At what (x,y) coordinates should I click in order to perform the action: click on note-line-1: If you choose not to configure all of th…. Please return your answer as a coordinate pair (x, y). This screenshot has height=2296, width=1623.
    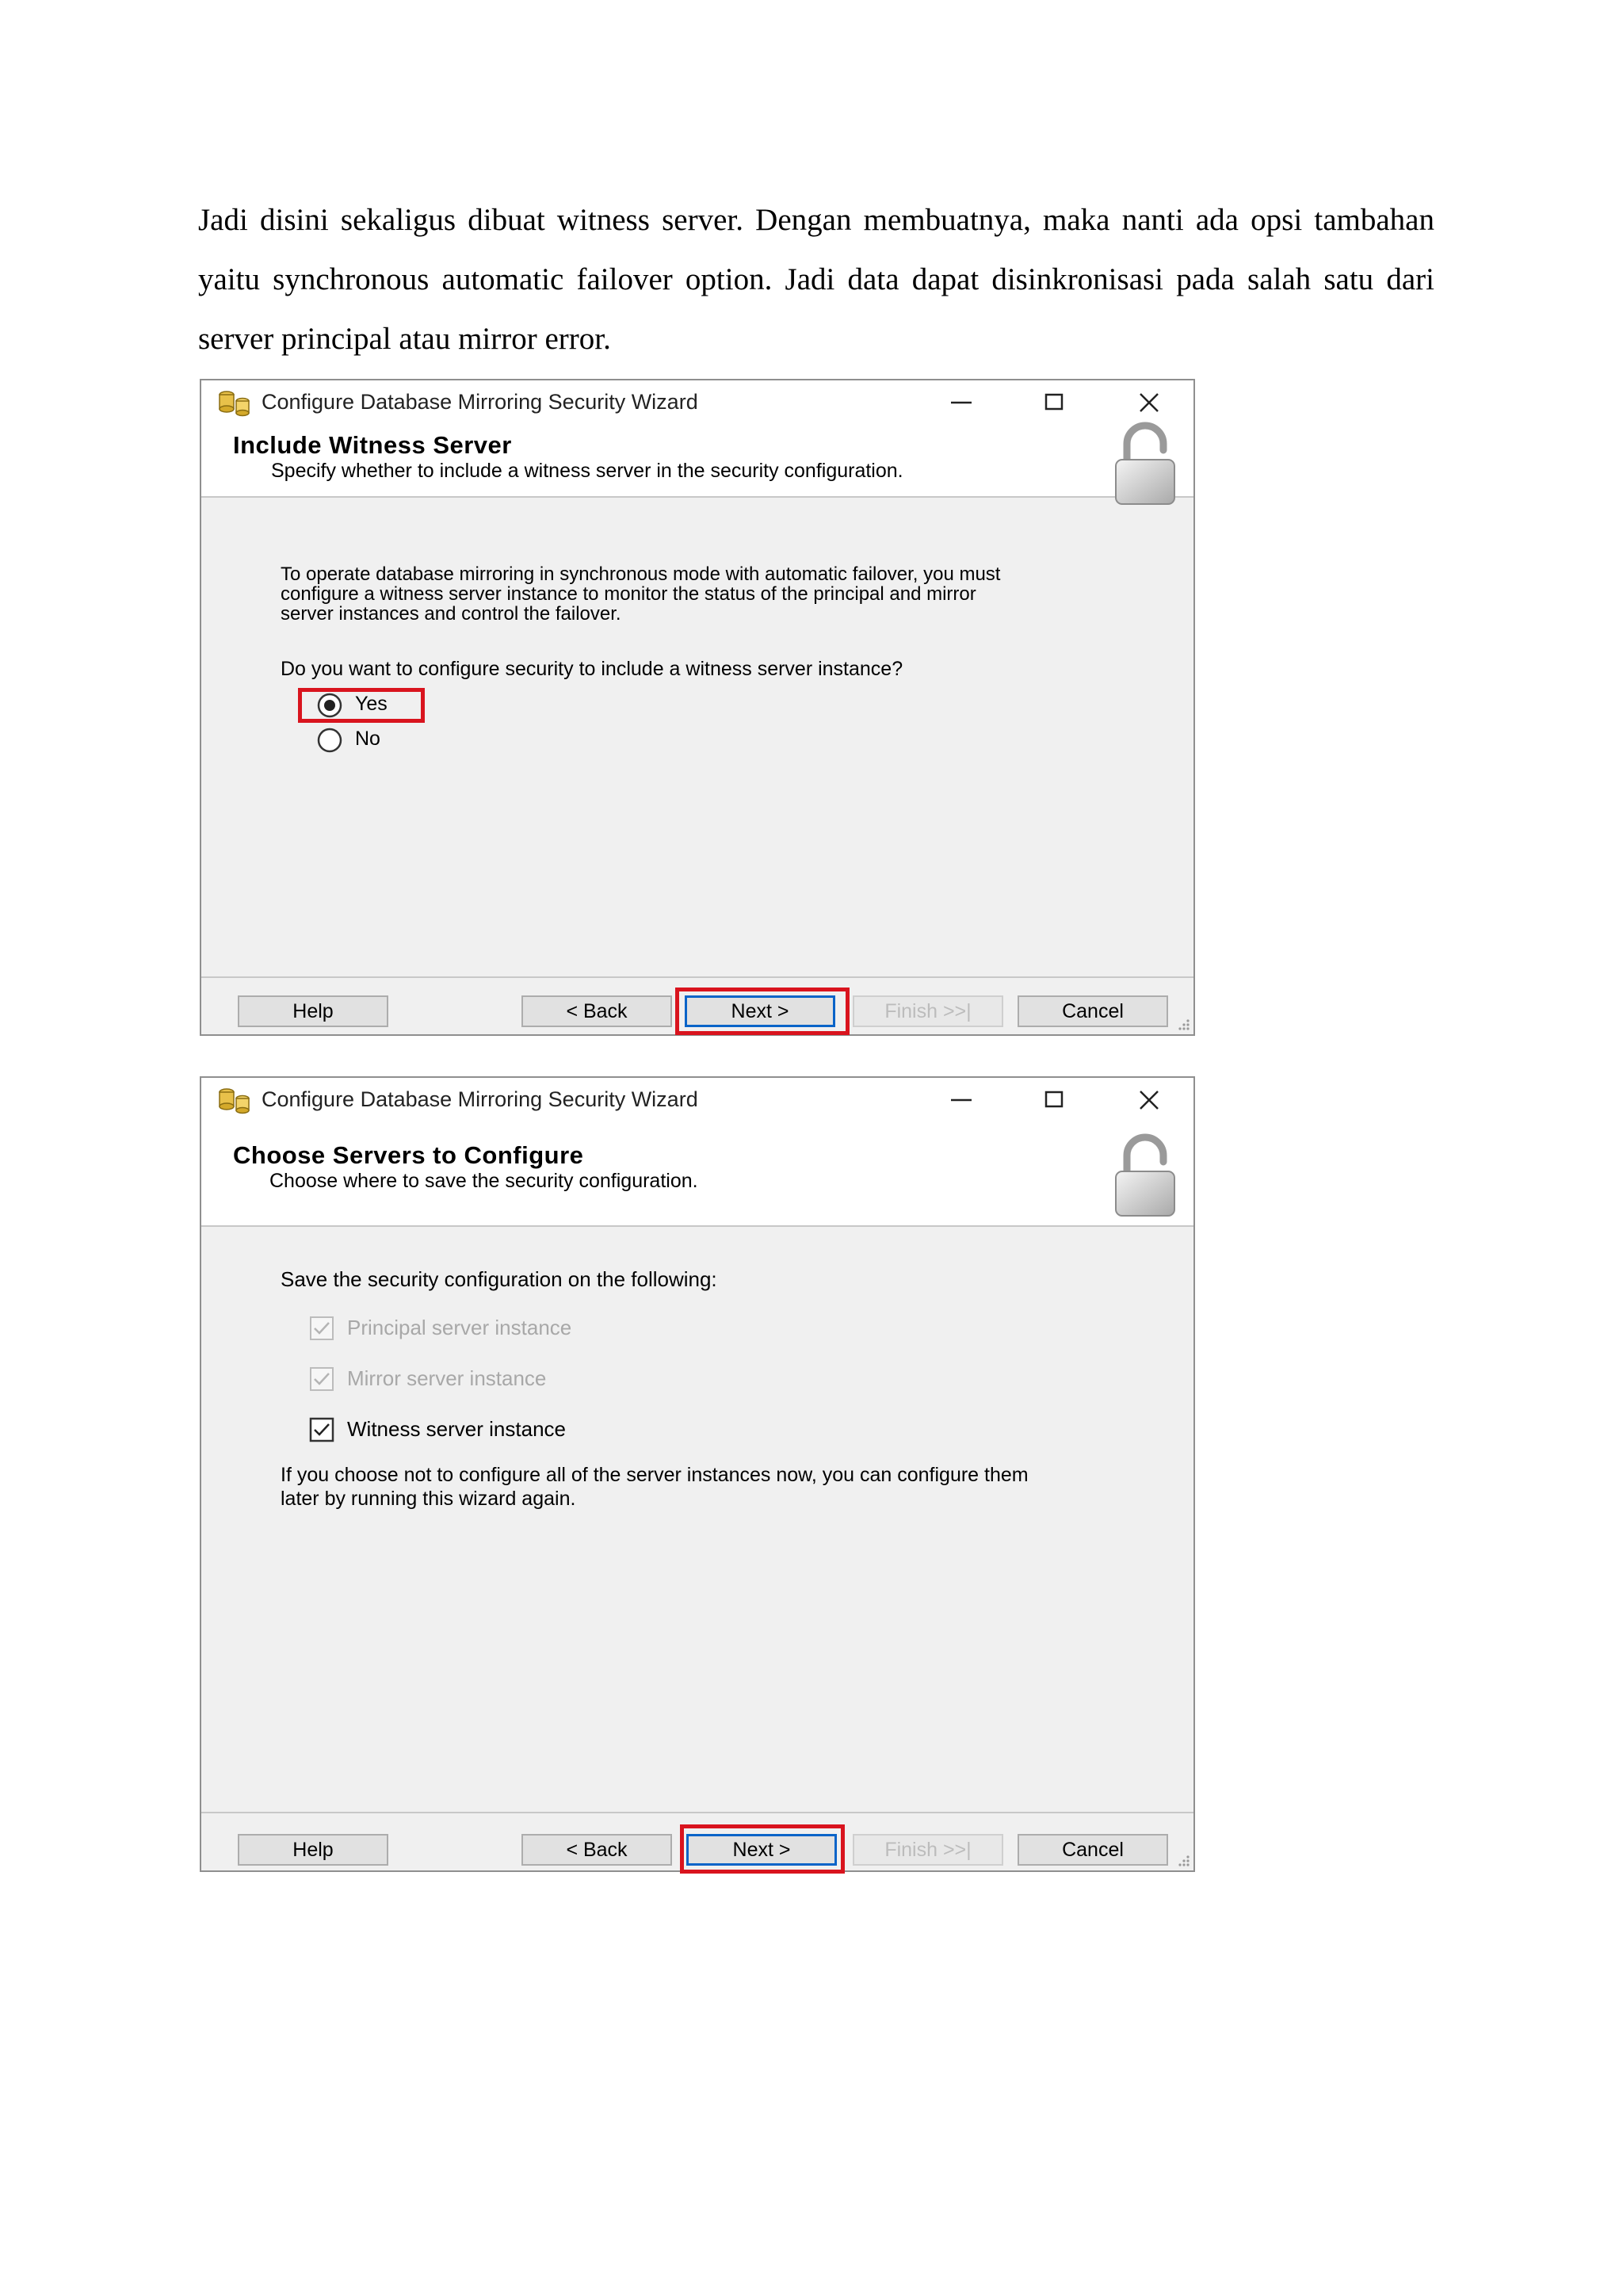
    Looking at the image, I should click on (655, 1475).